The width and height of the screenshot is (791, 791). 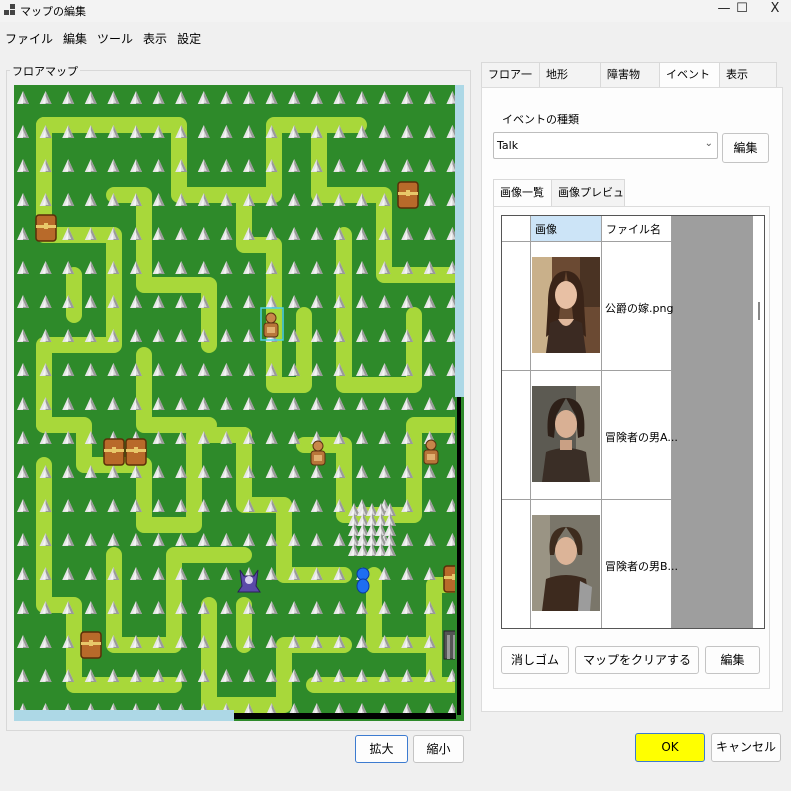 What do you see at coordinates (459, 241) in the screenshot?
I see `map-vertical-scrollbar-thumb` at bounding box center [459, 241].